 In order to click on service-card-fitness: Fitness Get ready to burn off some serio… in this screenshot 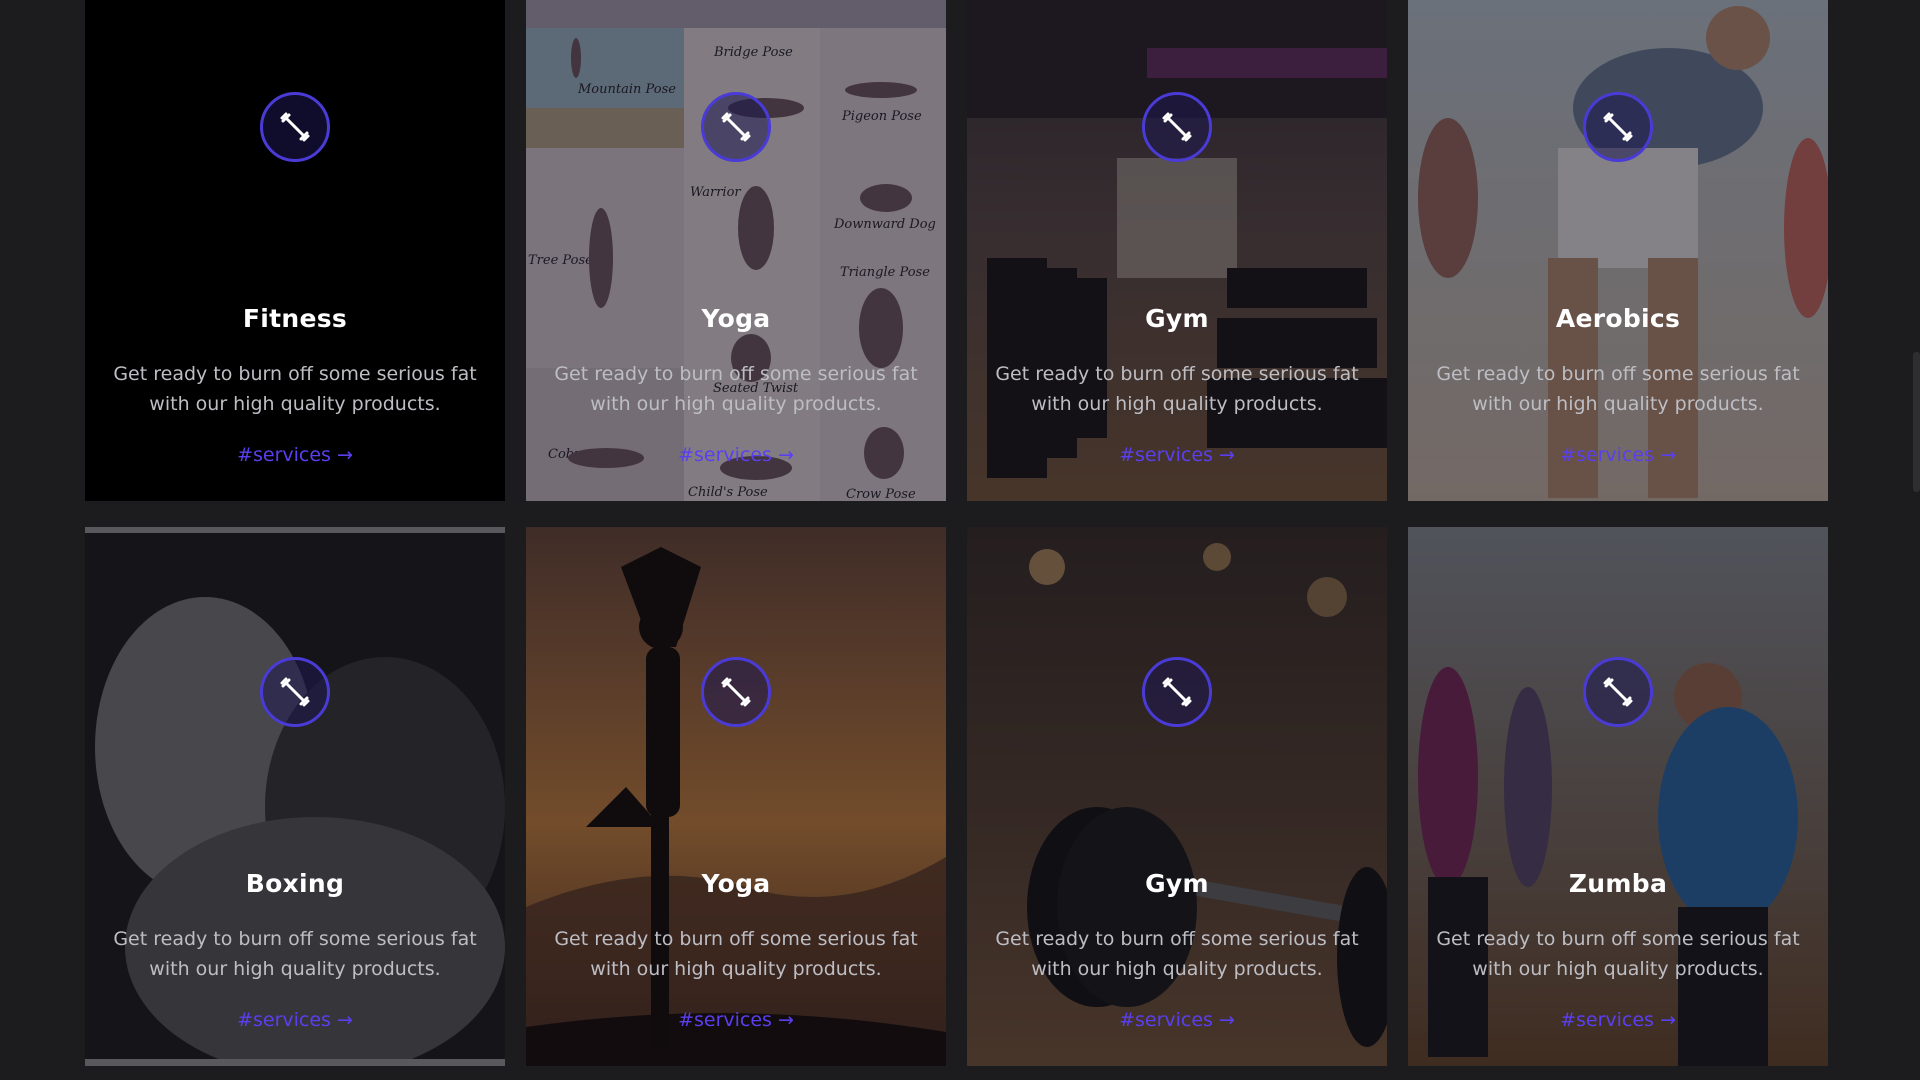, I will do `click(295, 250)`.